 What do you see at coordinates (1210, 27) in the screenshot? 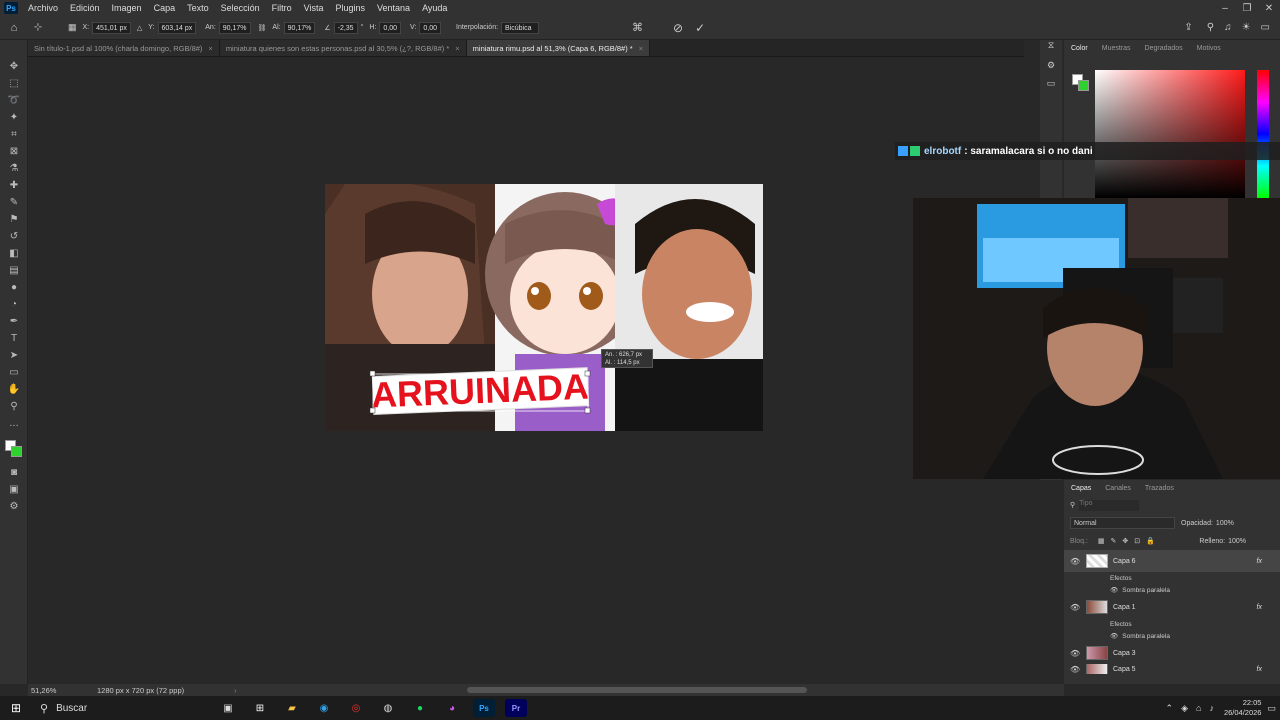
I see `search-icon: ⚲` at bounding box center [1210, 27].